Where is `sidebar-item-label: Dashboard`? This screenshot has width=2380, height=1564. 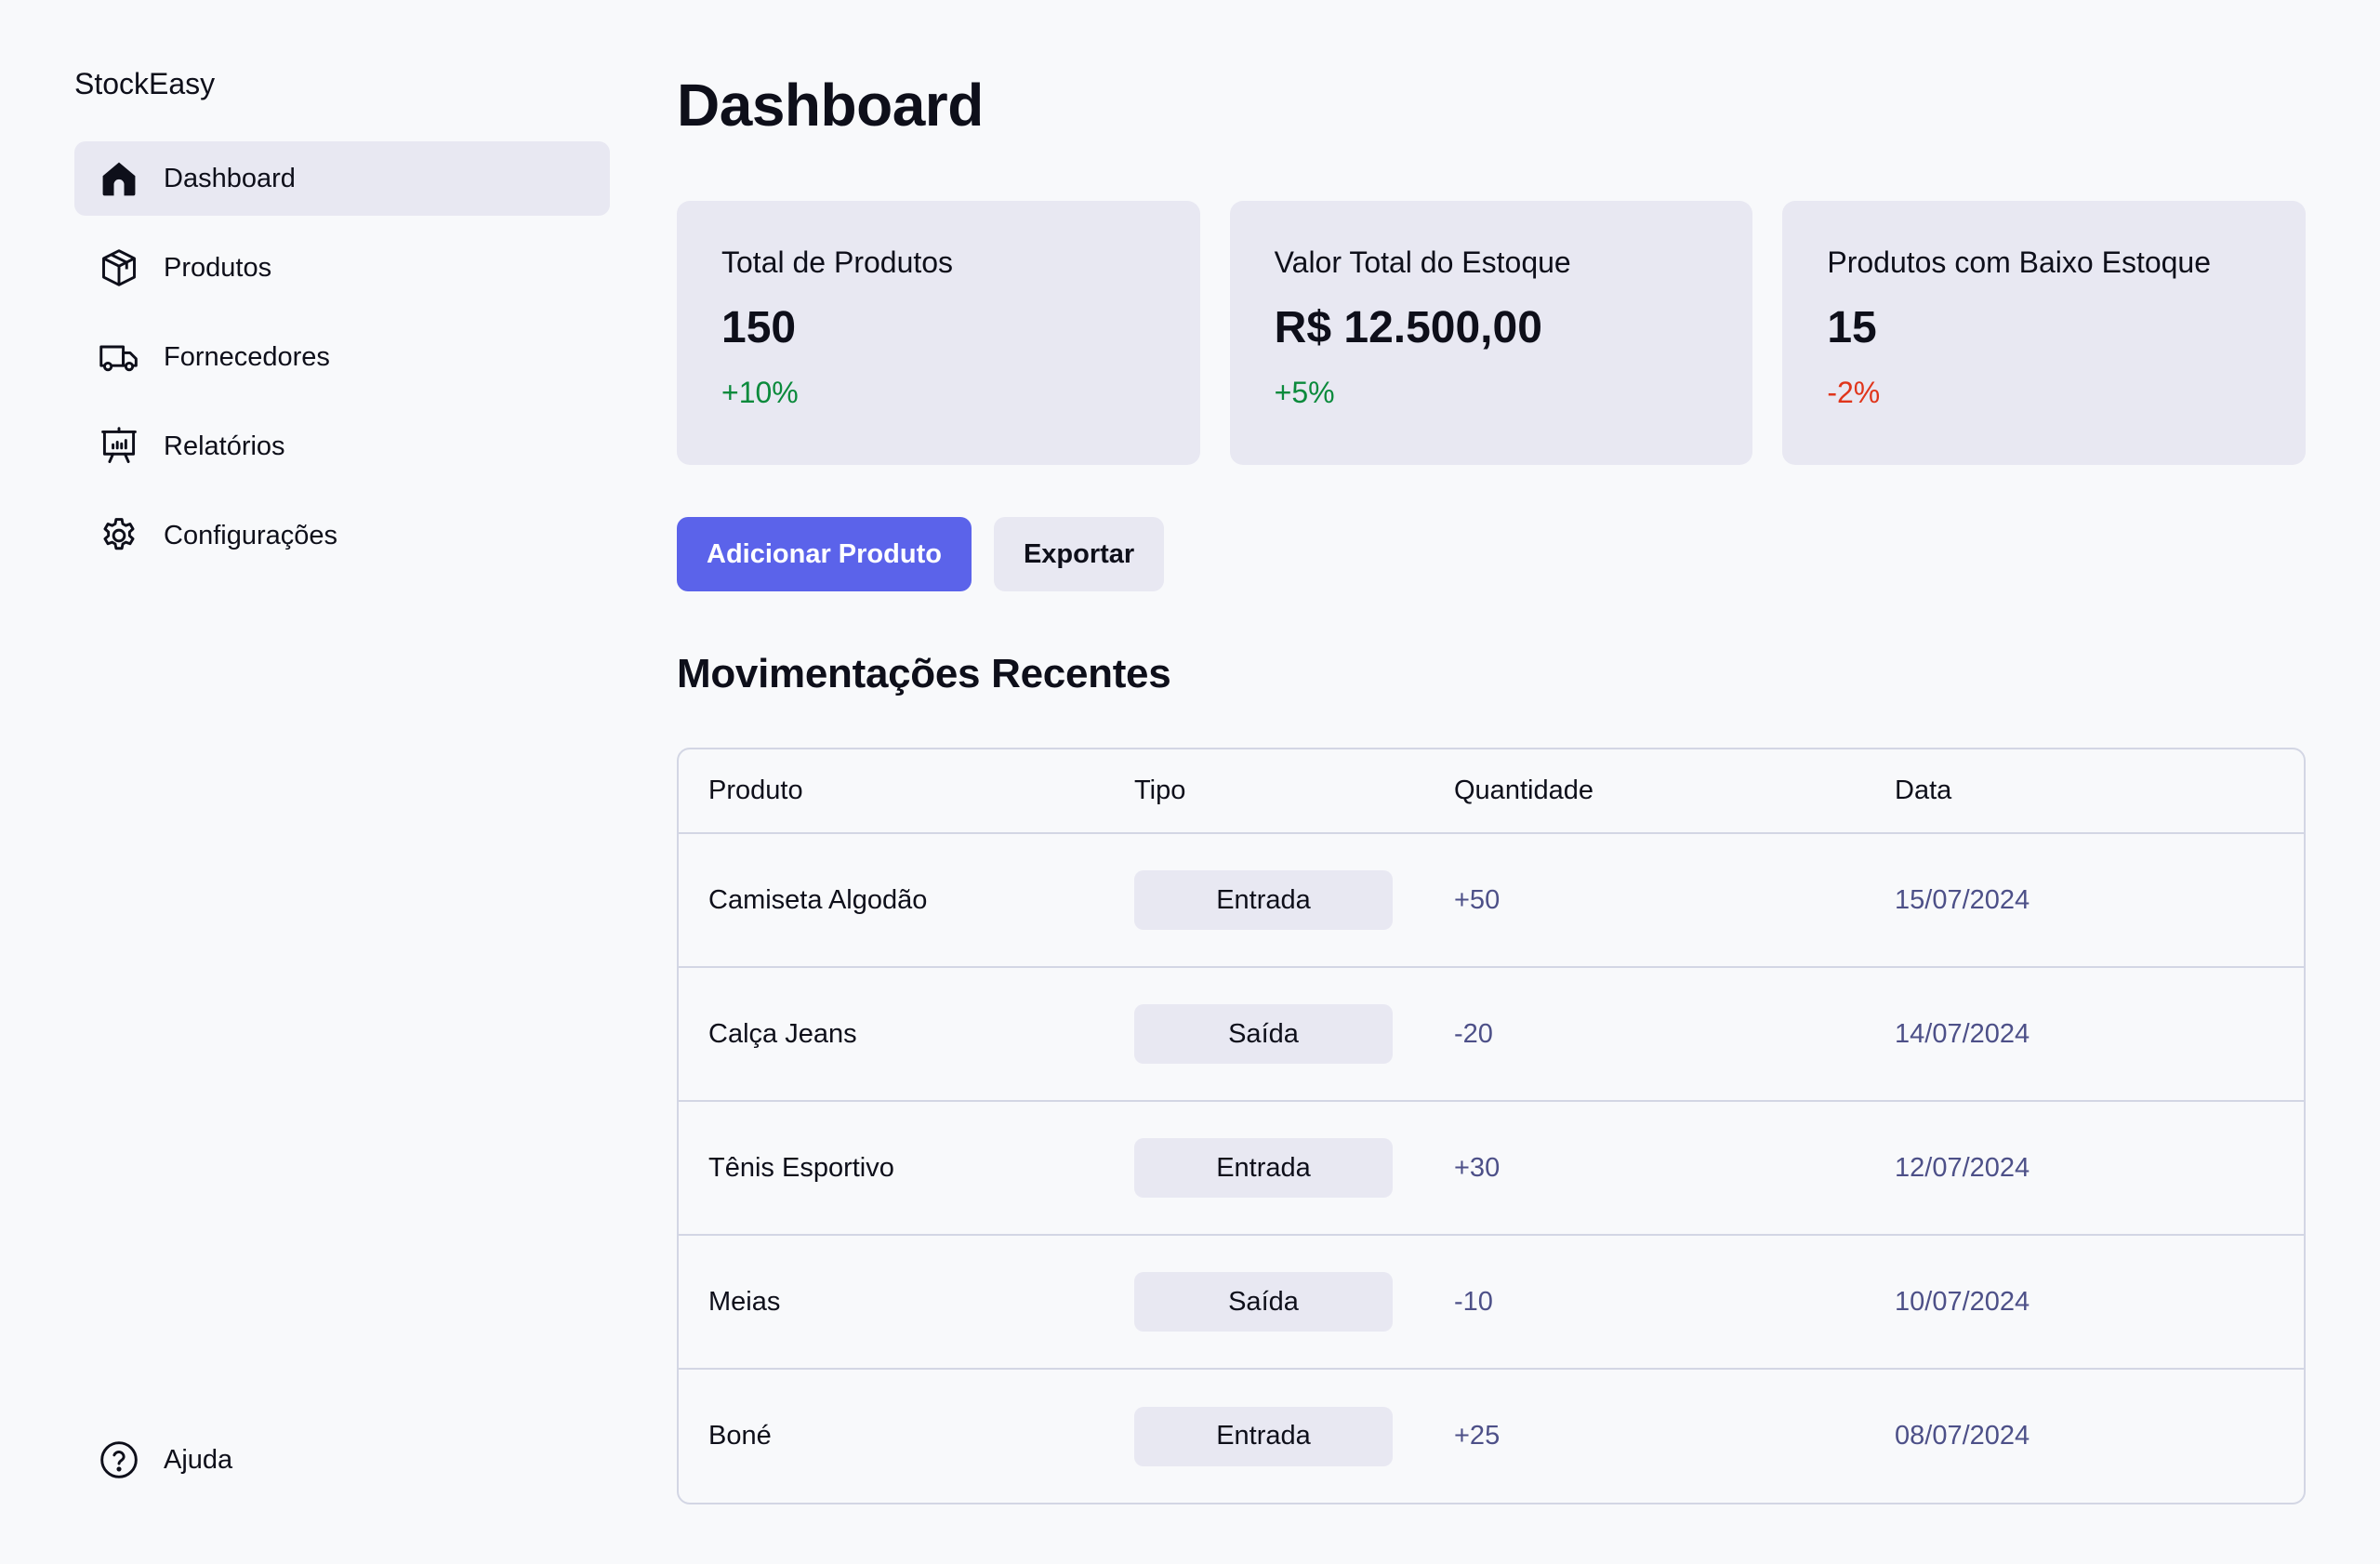 sidebar-item-label: Dashboard is located at coordinates (230, 178).